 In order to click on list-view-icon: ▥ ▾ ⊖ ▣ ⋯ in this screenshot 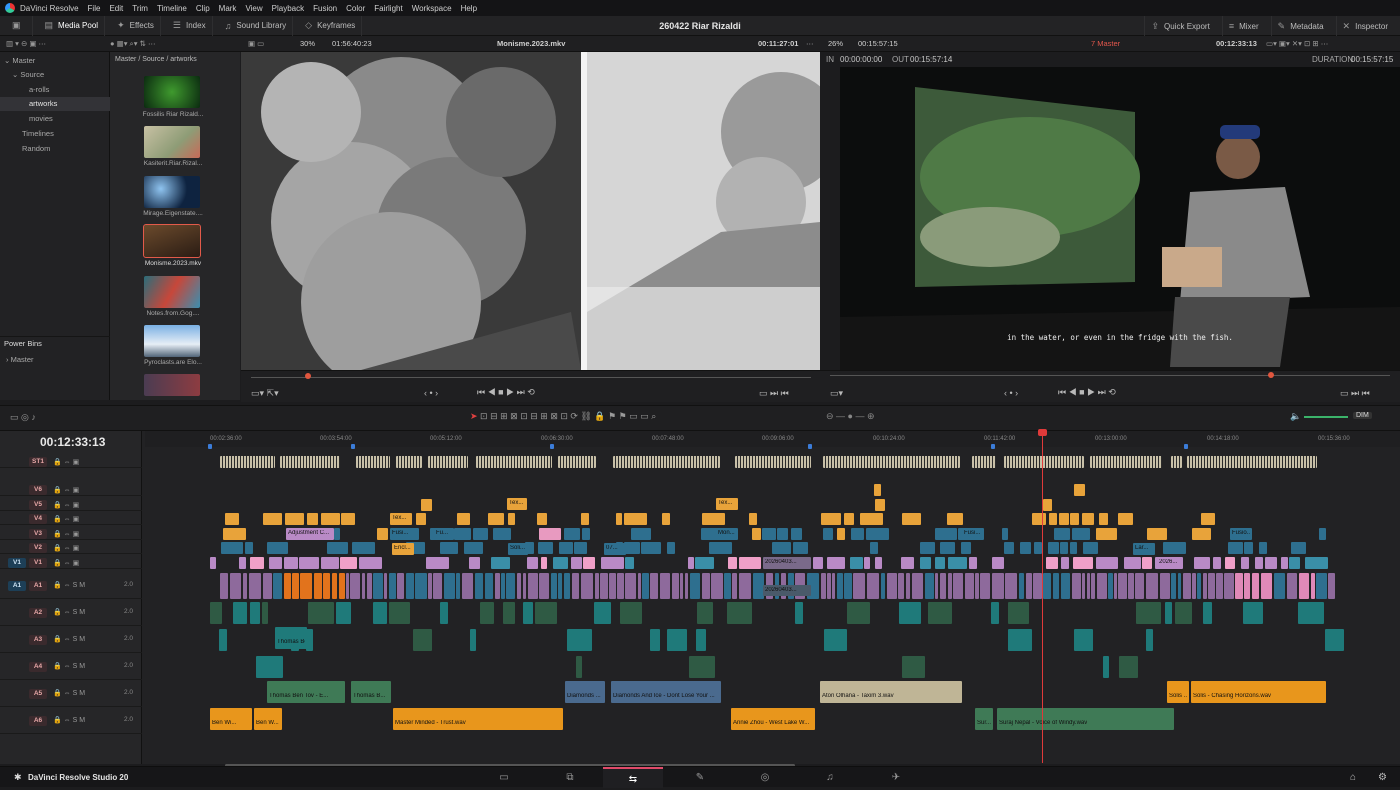, I will do `click(26, 44)`.